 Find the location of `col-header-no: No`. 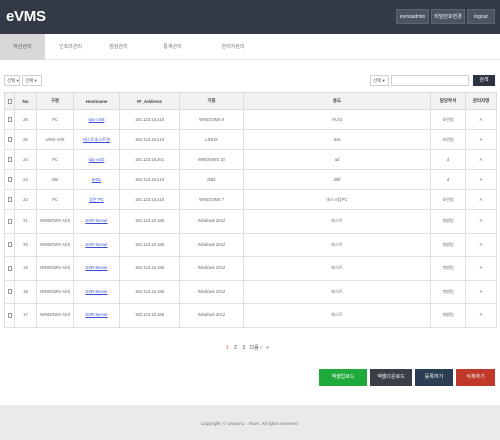

col-header-no: No is located at coordinates (25, 101).